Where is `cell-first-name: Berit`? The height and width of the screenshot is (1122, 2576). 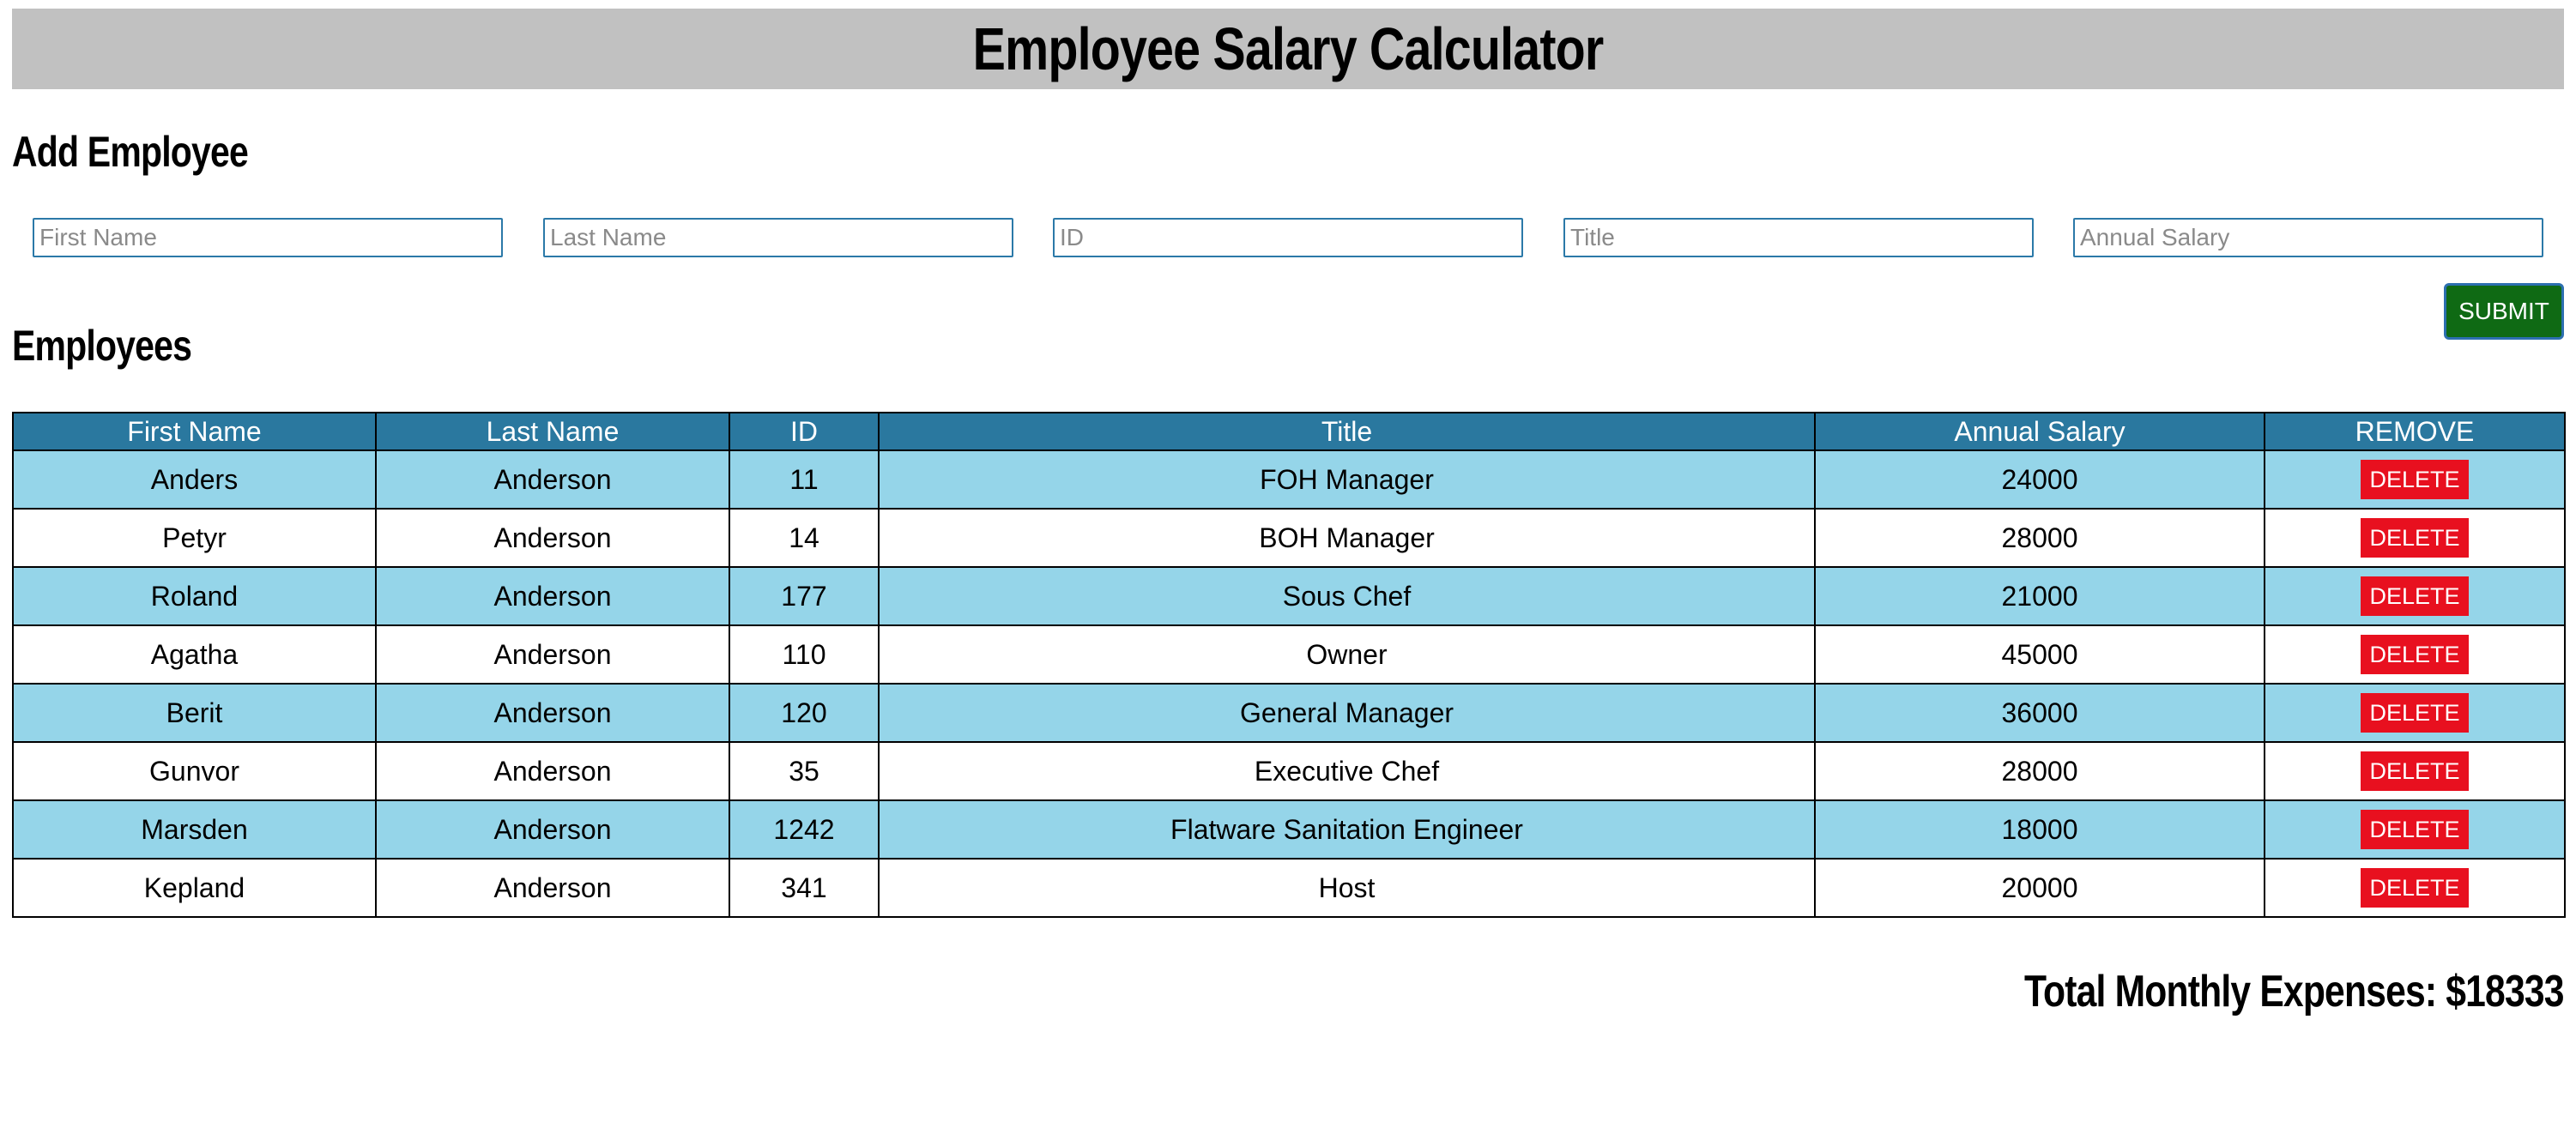
cell-first-name: Berit is located at coordinates (194, 713).